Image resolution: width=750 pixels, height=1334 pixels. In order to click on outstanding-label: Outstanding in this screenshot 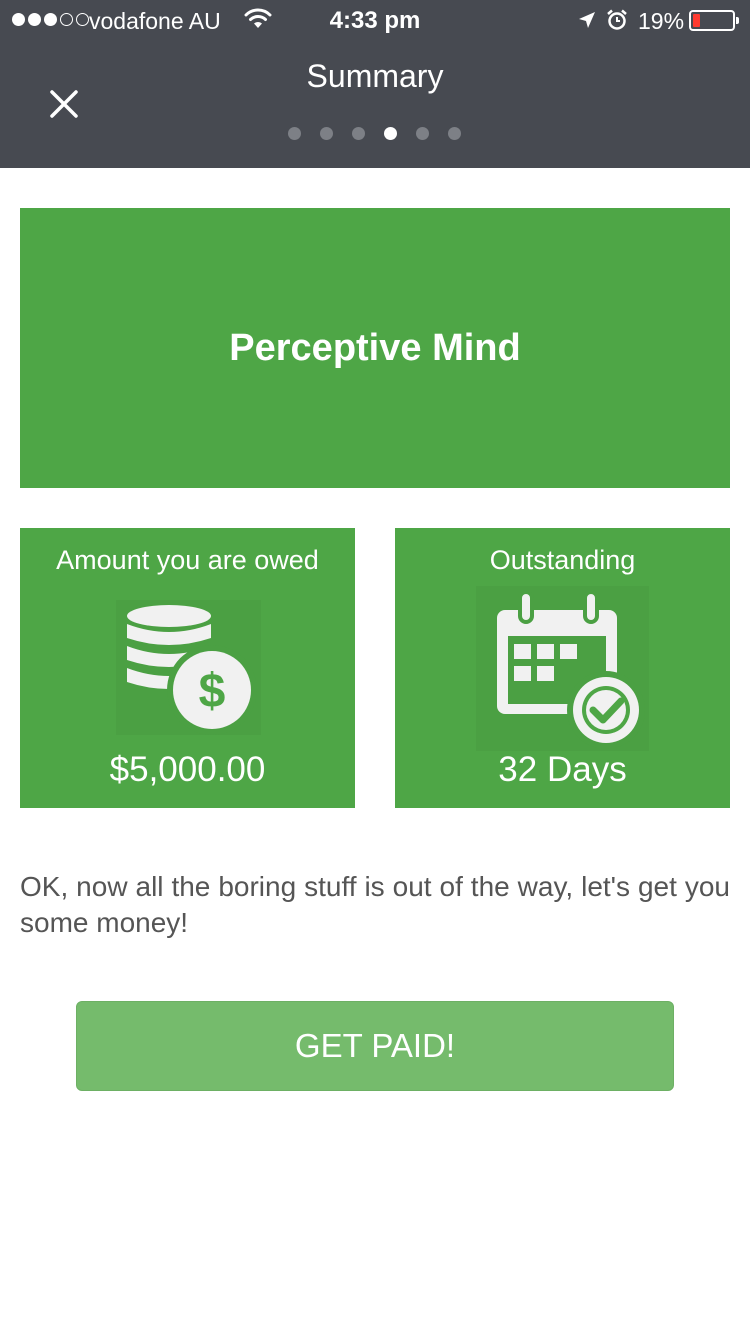, I will do `click(562, 560)`.